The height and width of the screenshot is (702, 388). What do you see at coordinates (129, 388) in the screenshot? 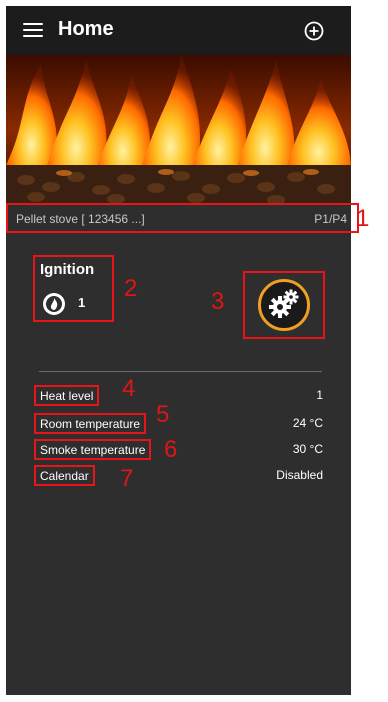
I see `callout-4: 4` at bounding box center [129, 388].